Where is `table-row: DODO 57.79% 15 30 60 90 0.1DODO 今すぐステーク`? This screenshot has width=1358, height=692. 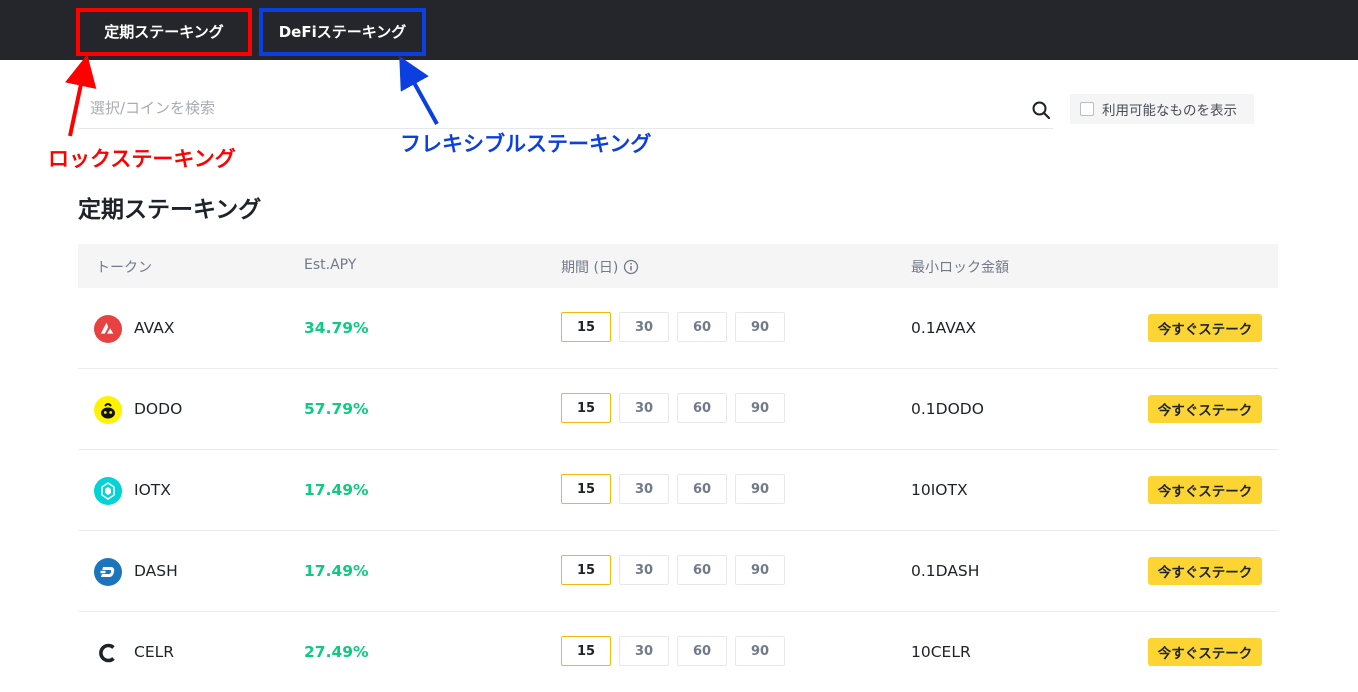
table-row: DODO 57.79% 15 30 60 90 0.1DODO 今すぐステーク is located at coordinates (678, 409).